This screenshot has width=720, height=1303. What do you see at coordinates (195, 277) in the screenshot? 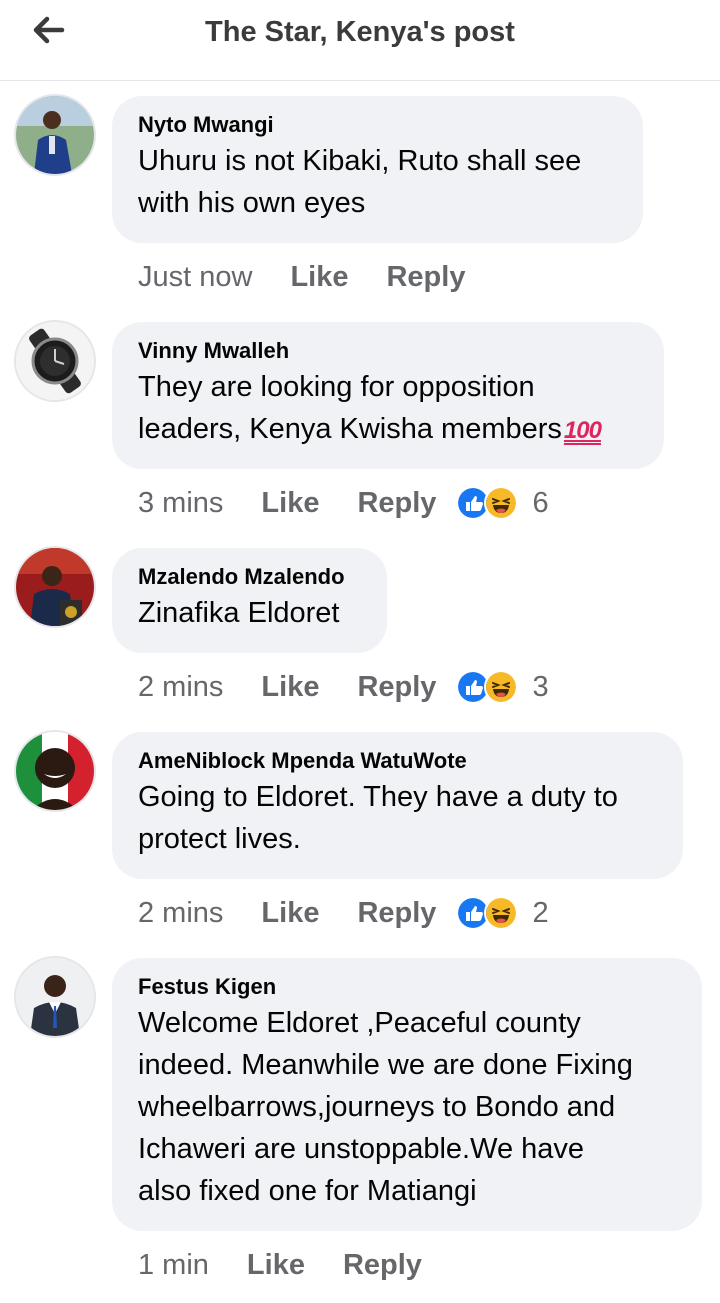
I see `comment-timestamp: Just now` at bounding box center [195, 277].